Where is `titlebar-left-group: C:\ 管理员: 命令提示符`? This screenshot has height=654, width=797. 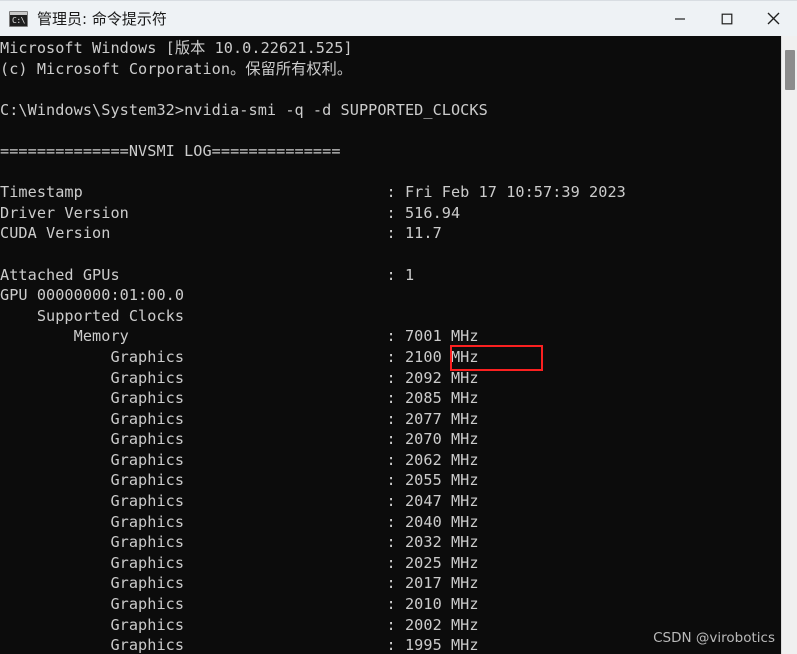 titlebar-left-group: C:\ 管理员: 命令提示符 is located at coordinates (328, 18).